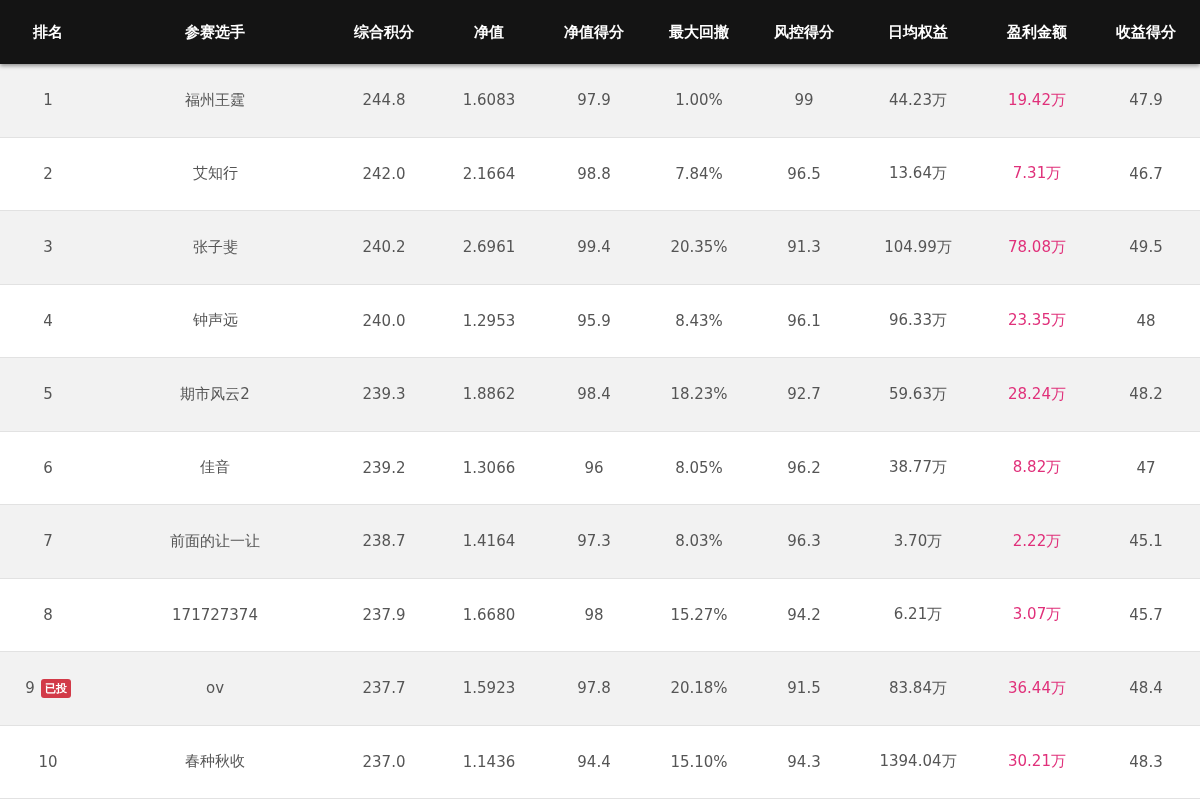  What do you see at coordinates (804, 541) in the screenshot?
I see `table-cell: 96.3` at bounding box center [804, 541].